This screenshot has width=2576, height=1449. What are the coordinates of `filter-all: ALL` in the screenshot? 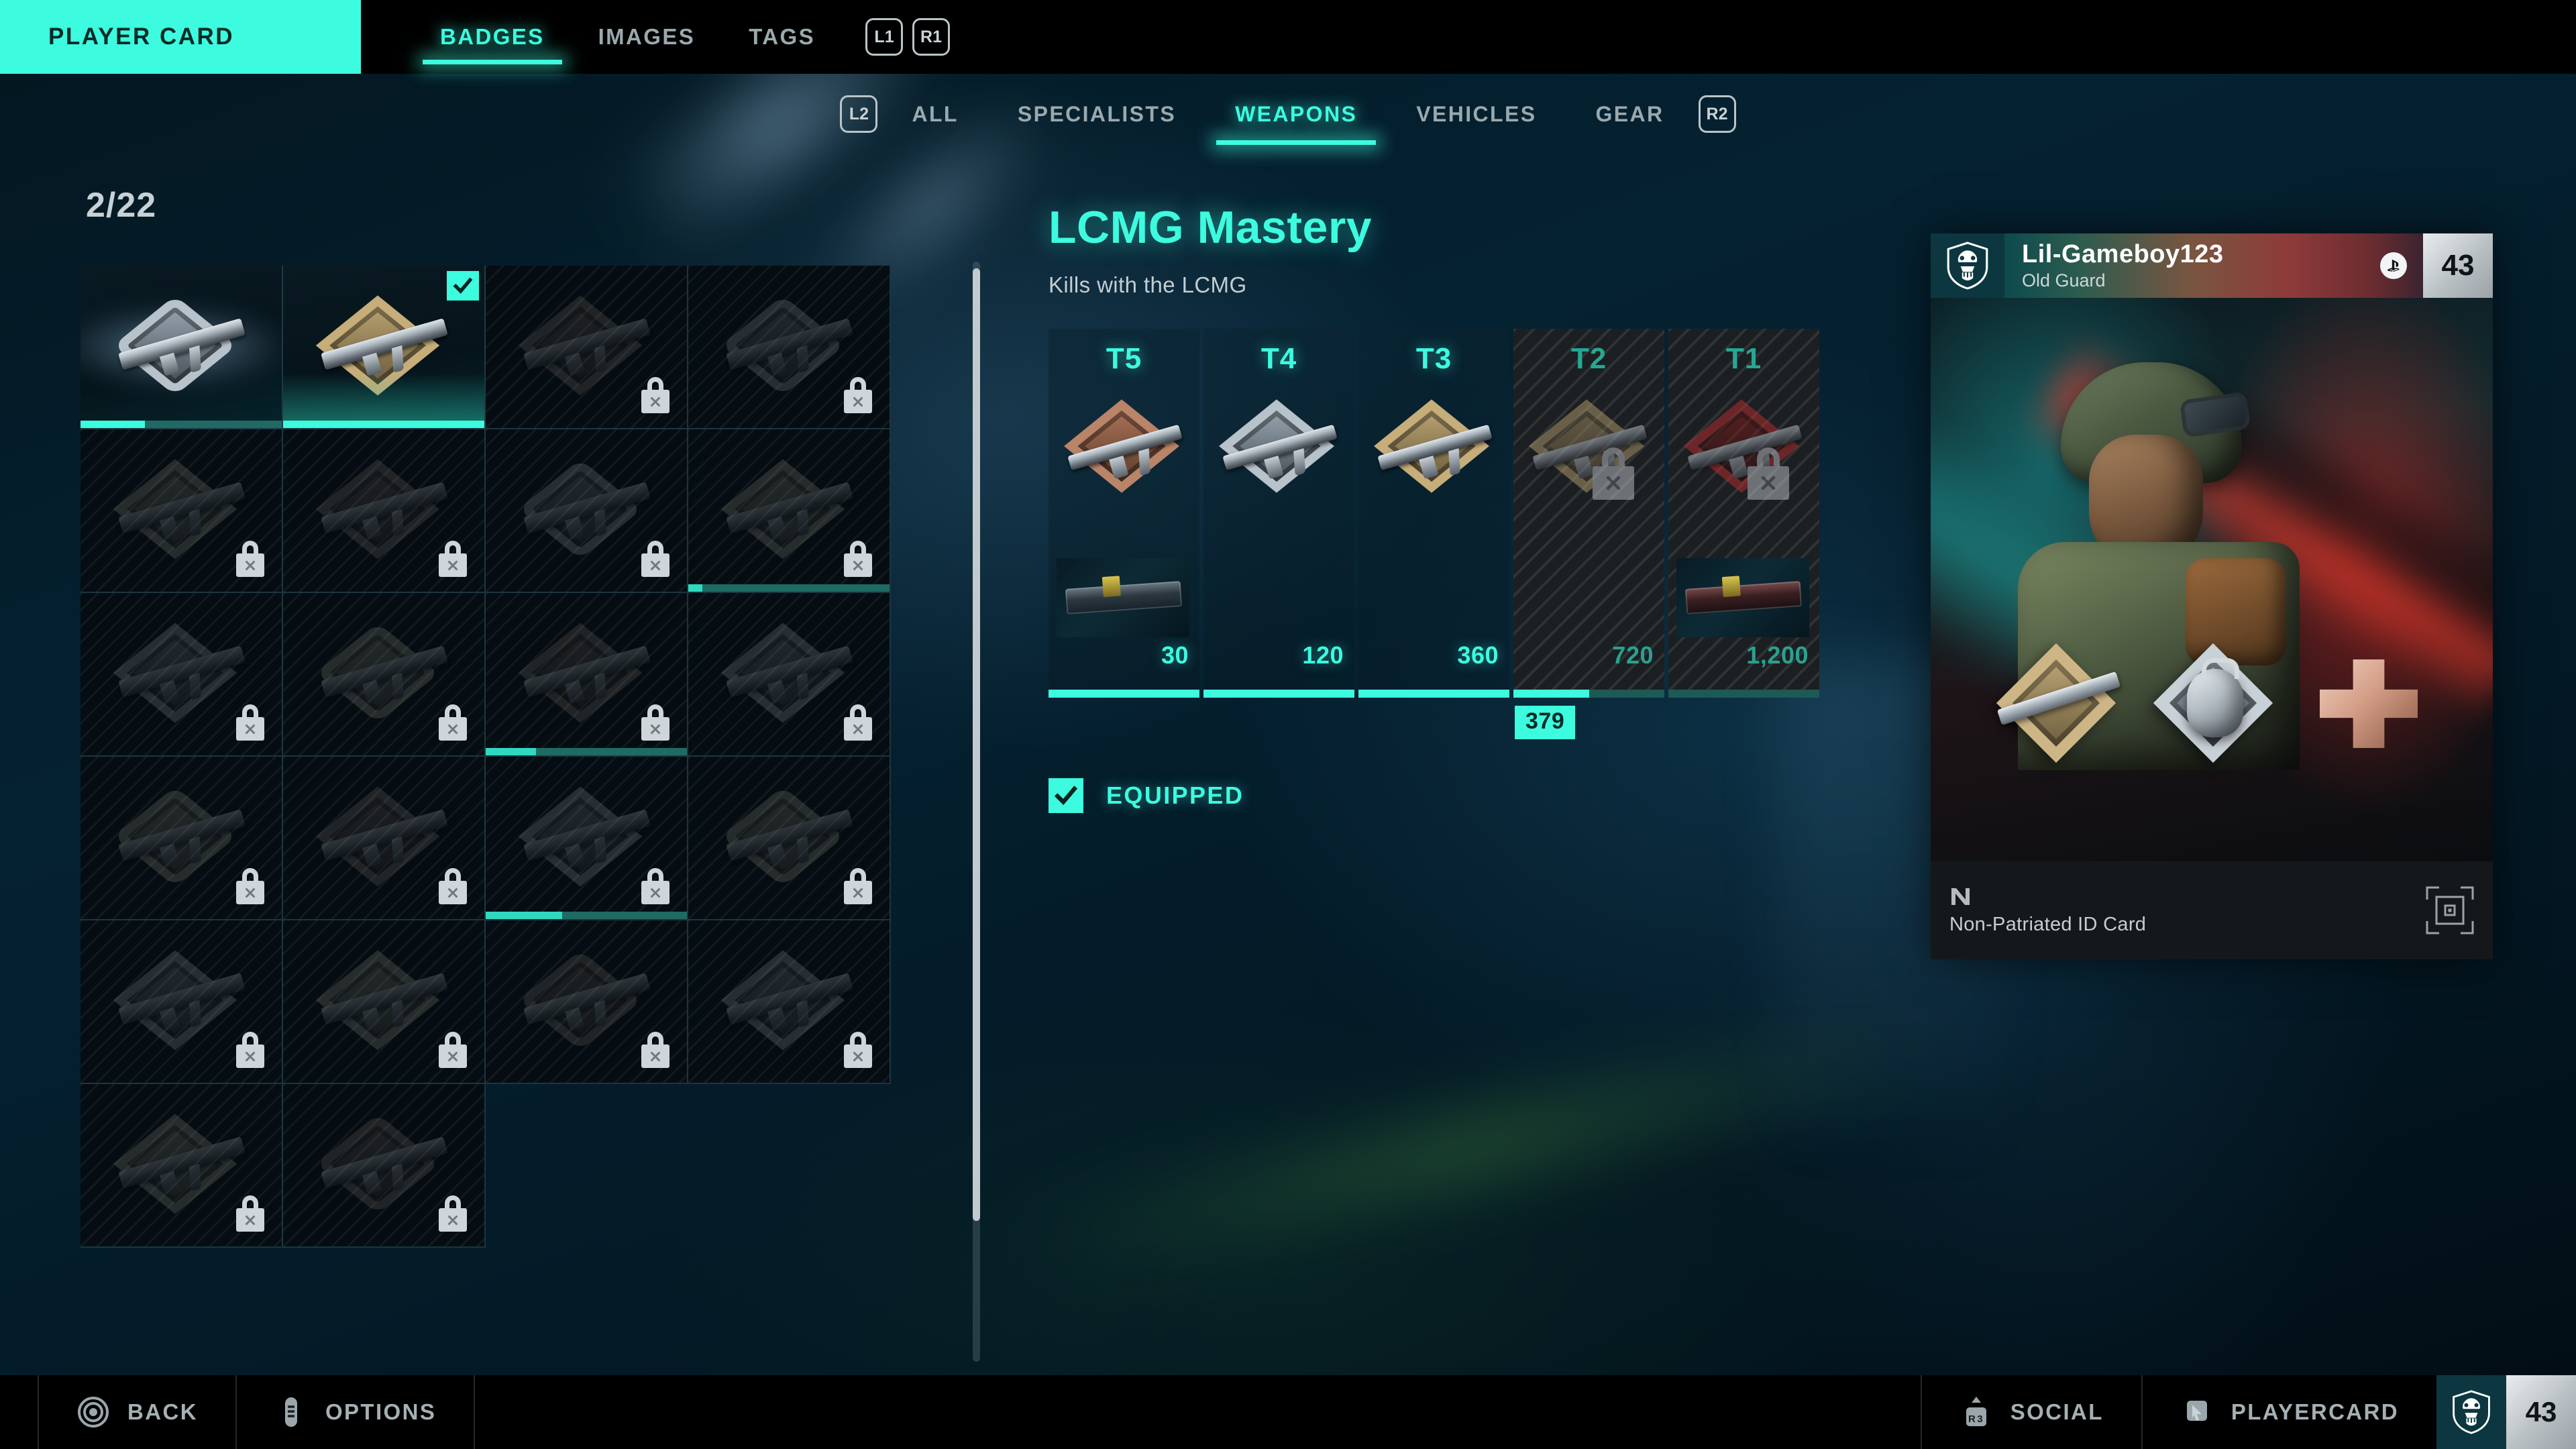 It's located at (934, 114).